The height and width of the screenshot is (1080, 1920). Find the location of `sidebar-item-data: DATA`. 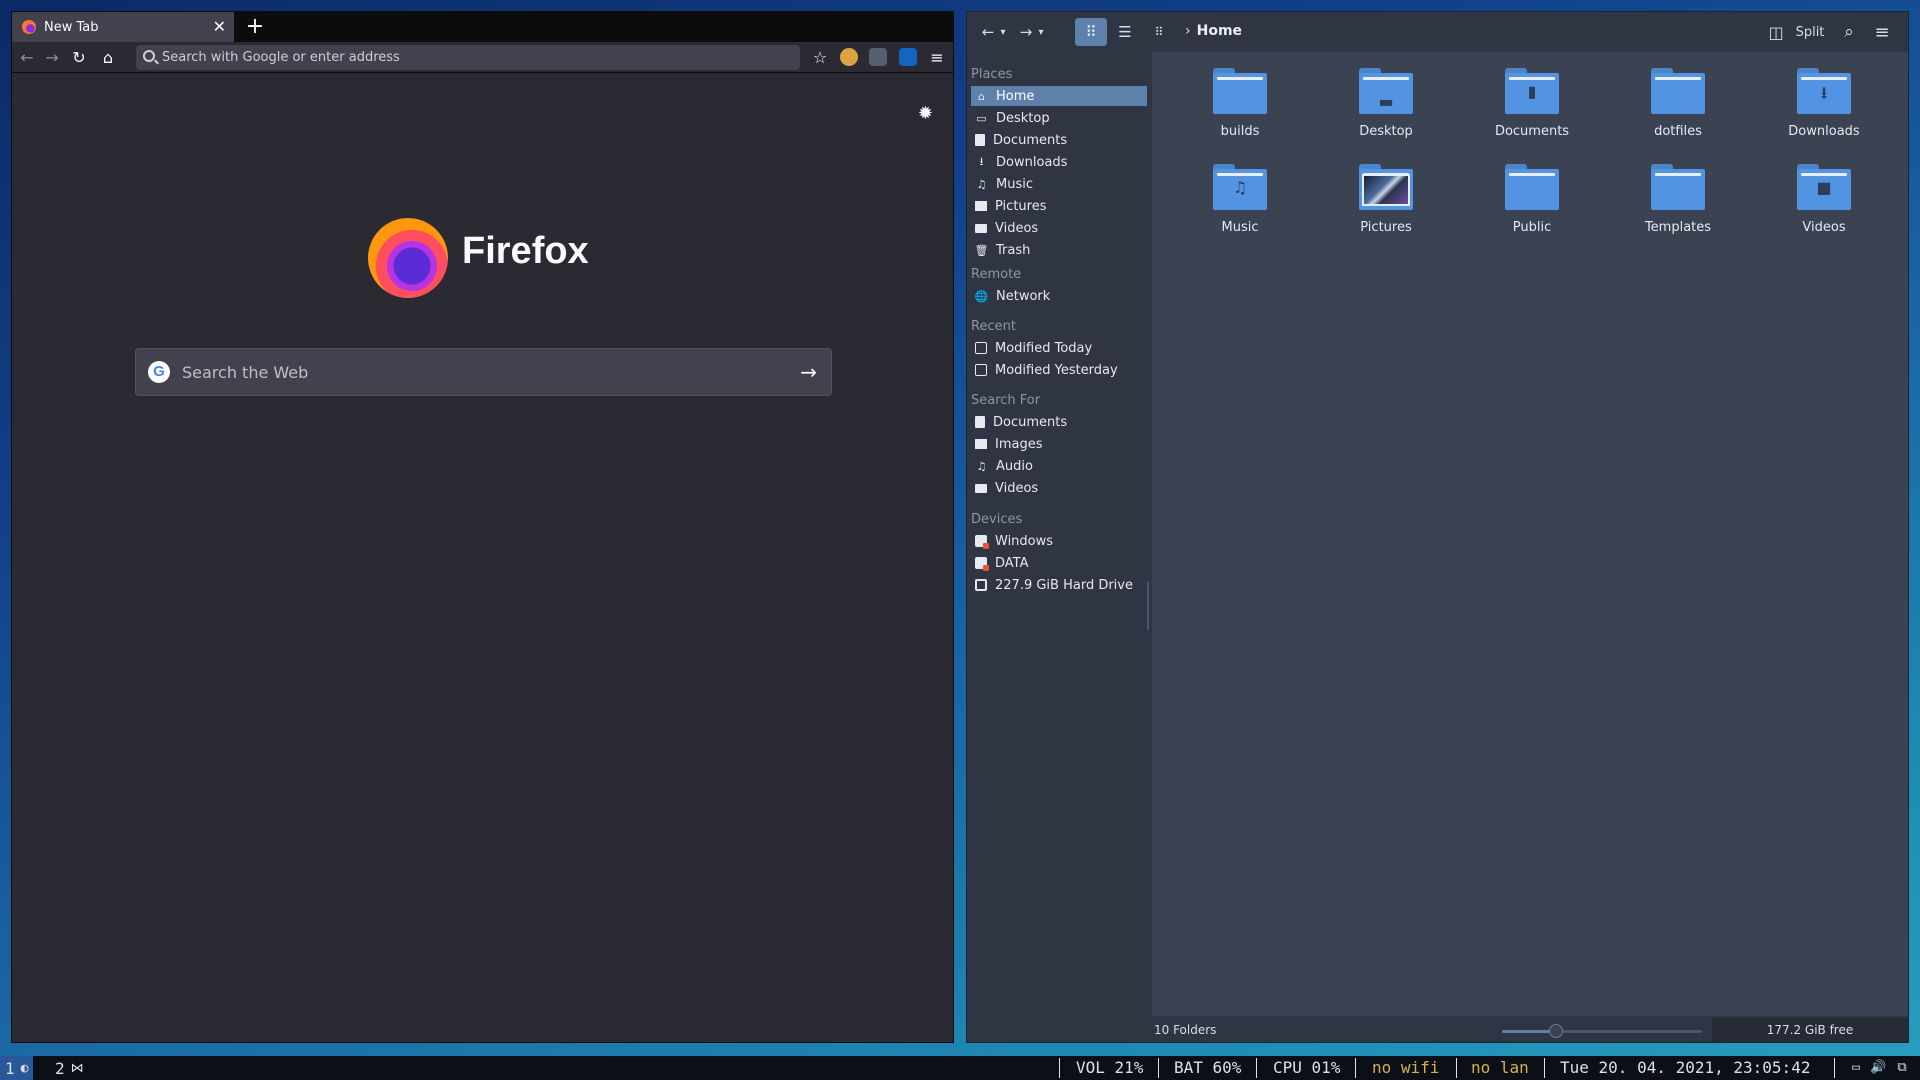

sidebar-item-data: DATA is located at coordinates (1059, 563).